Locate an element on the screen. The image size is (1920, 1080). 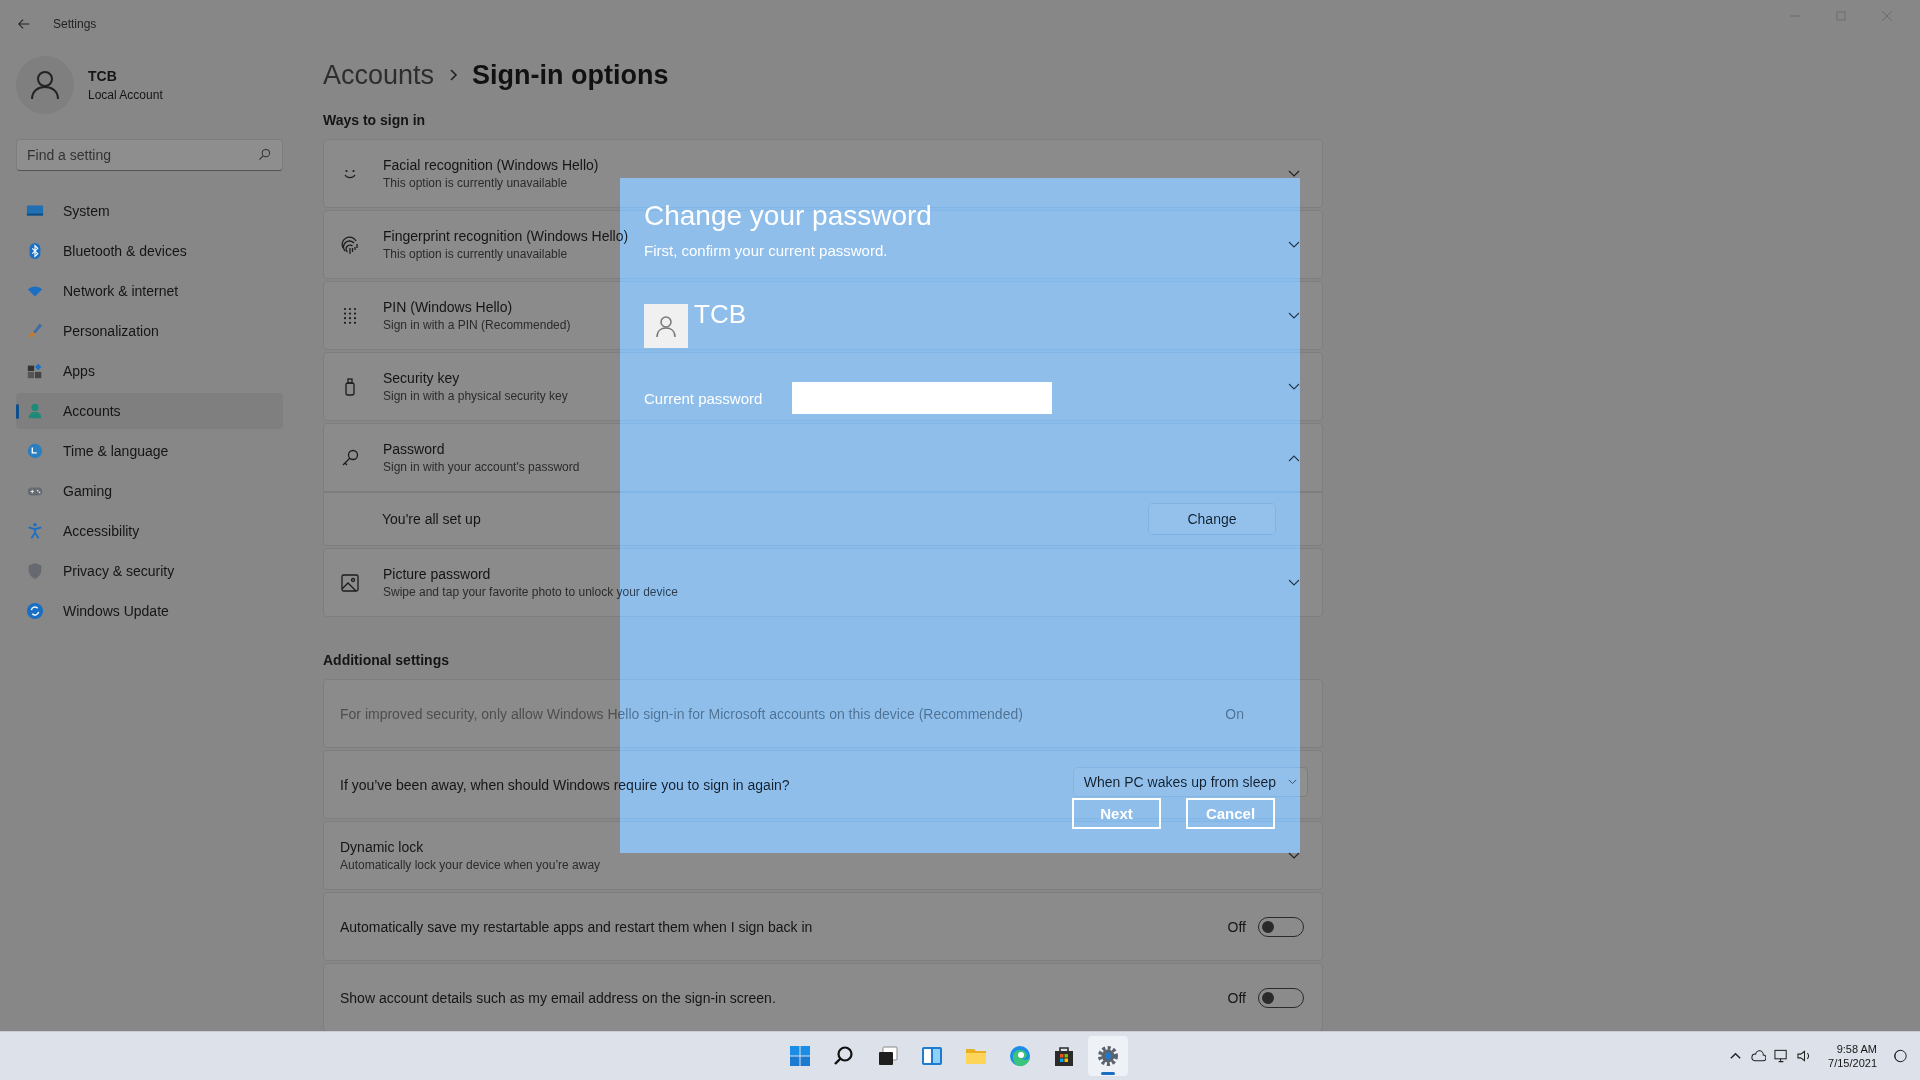
setting-title: Dynamic lock is located at coordinates (382, 847).